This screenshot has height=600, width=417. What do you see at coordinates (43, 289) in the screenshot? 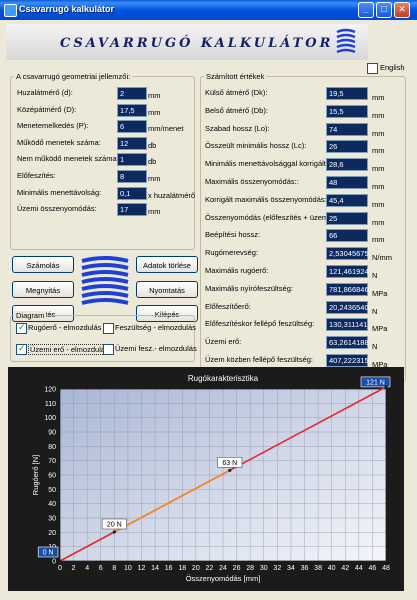
I see `open-button: Megnyitás` at bounding box center [43, 289].